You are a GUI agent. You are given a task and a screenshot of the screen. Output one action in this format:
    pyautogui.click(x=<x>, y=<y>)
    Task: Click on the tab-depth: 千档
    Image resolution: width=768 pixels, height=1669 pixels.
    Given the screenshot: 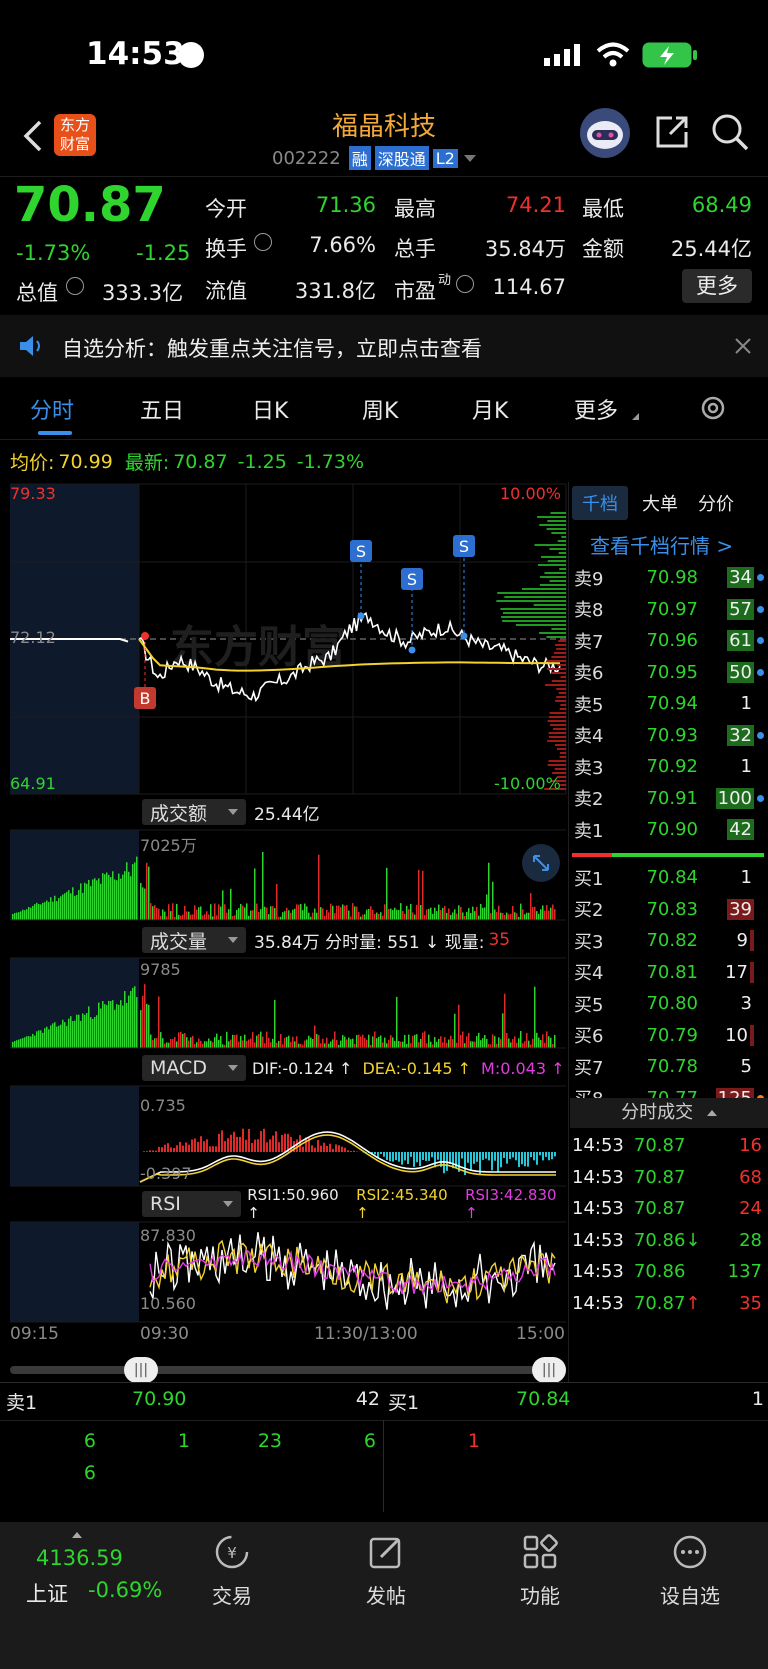 What is the action you would take?
    pyautogui.click(x=600, y=503)
    